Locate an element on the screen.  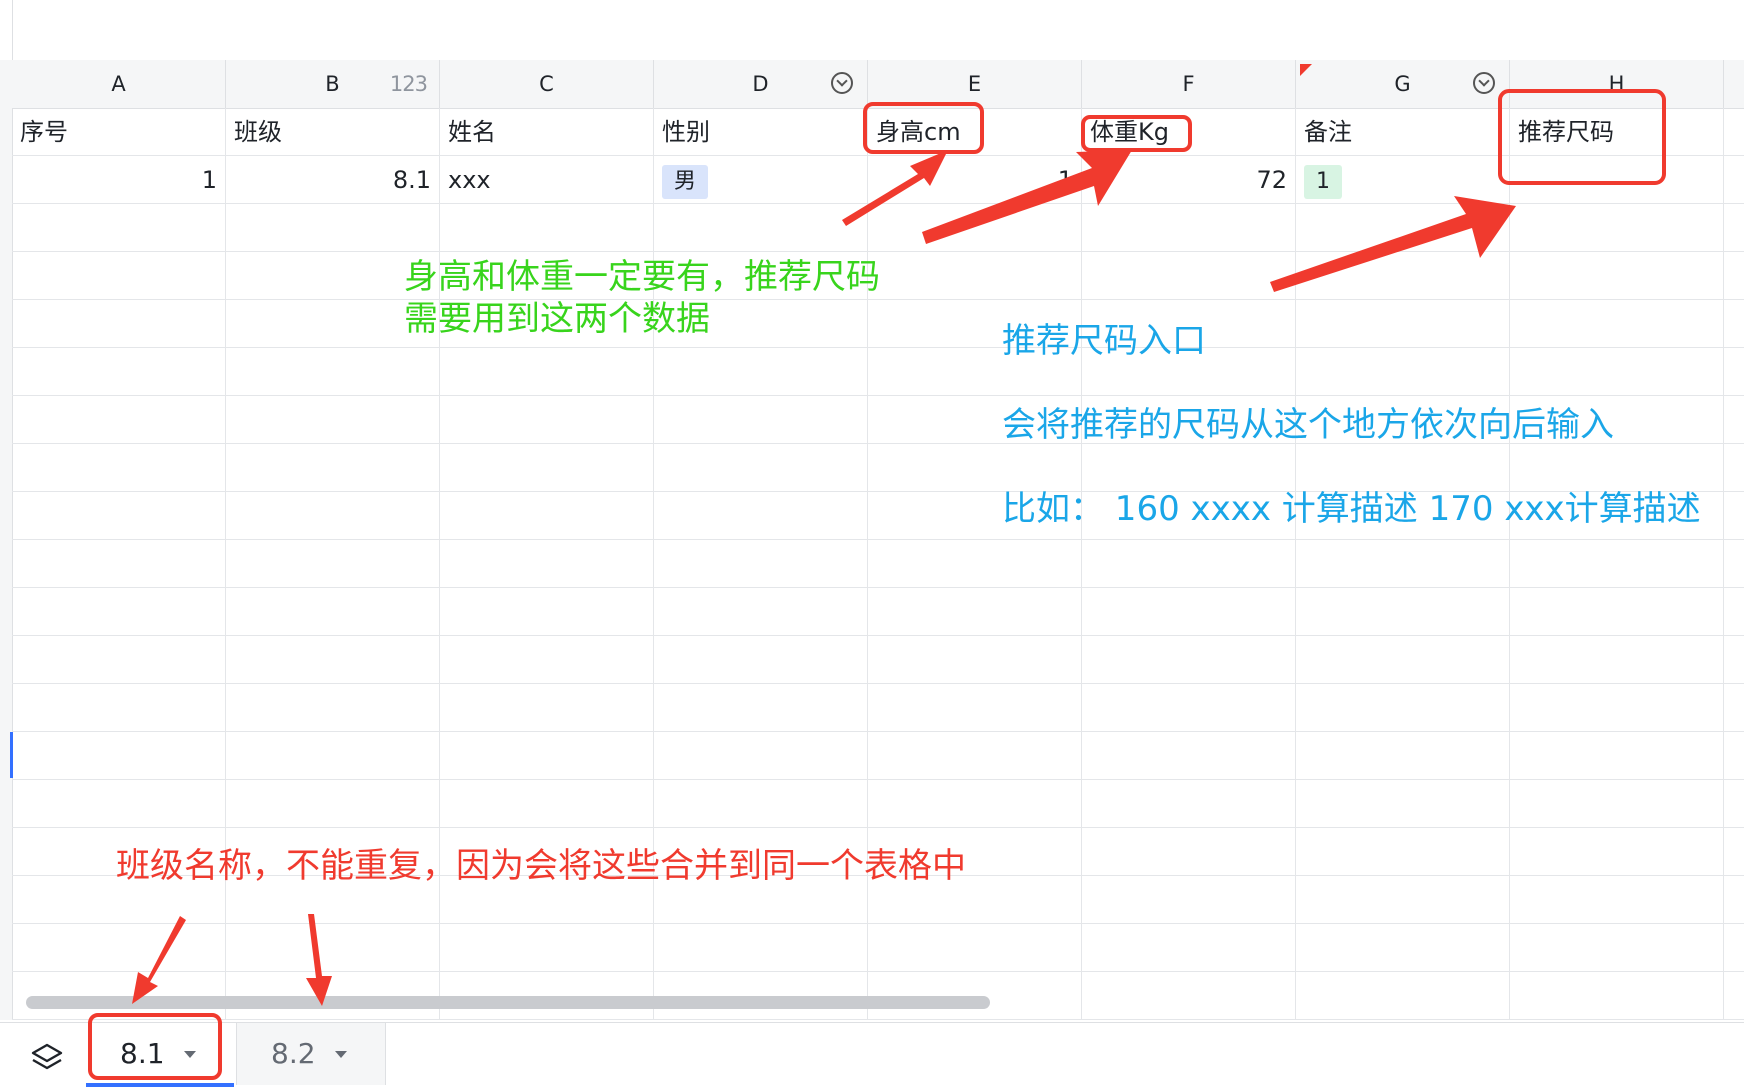
cell-b18 is located at coordinates (333, 948).